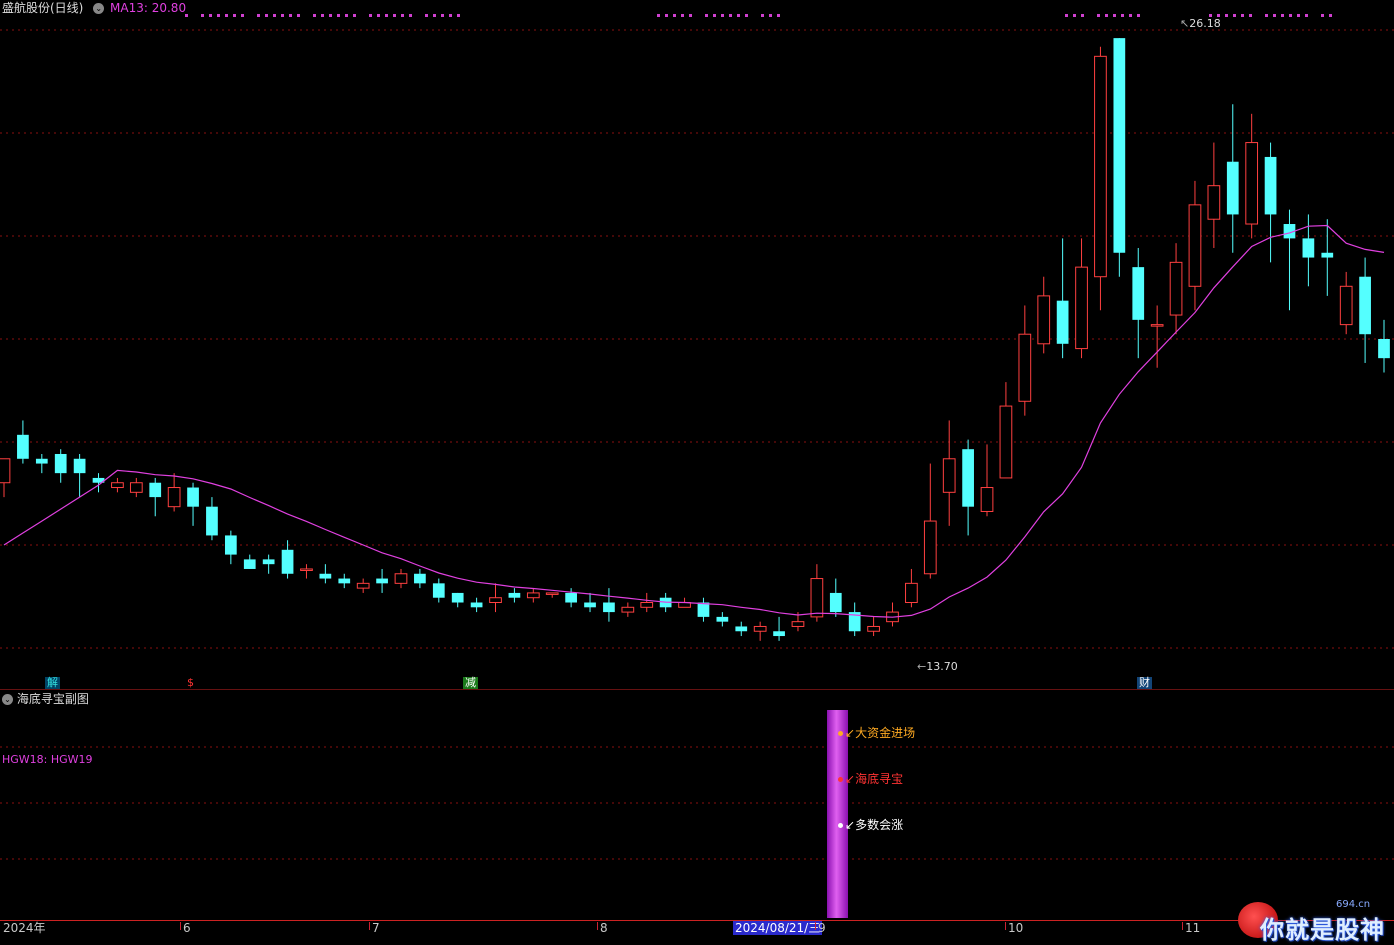  Describe the element at coordinates (1144, 683) in the screenshot. I see `event-tag-cai: 财` at that location.